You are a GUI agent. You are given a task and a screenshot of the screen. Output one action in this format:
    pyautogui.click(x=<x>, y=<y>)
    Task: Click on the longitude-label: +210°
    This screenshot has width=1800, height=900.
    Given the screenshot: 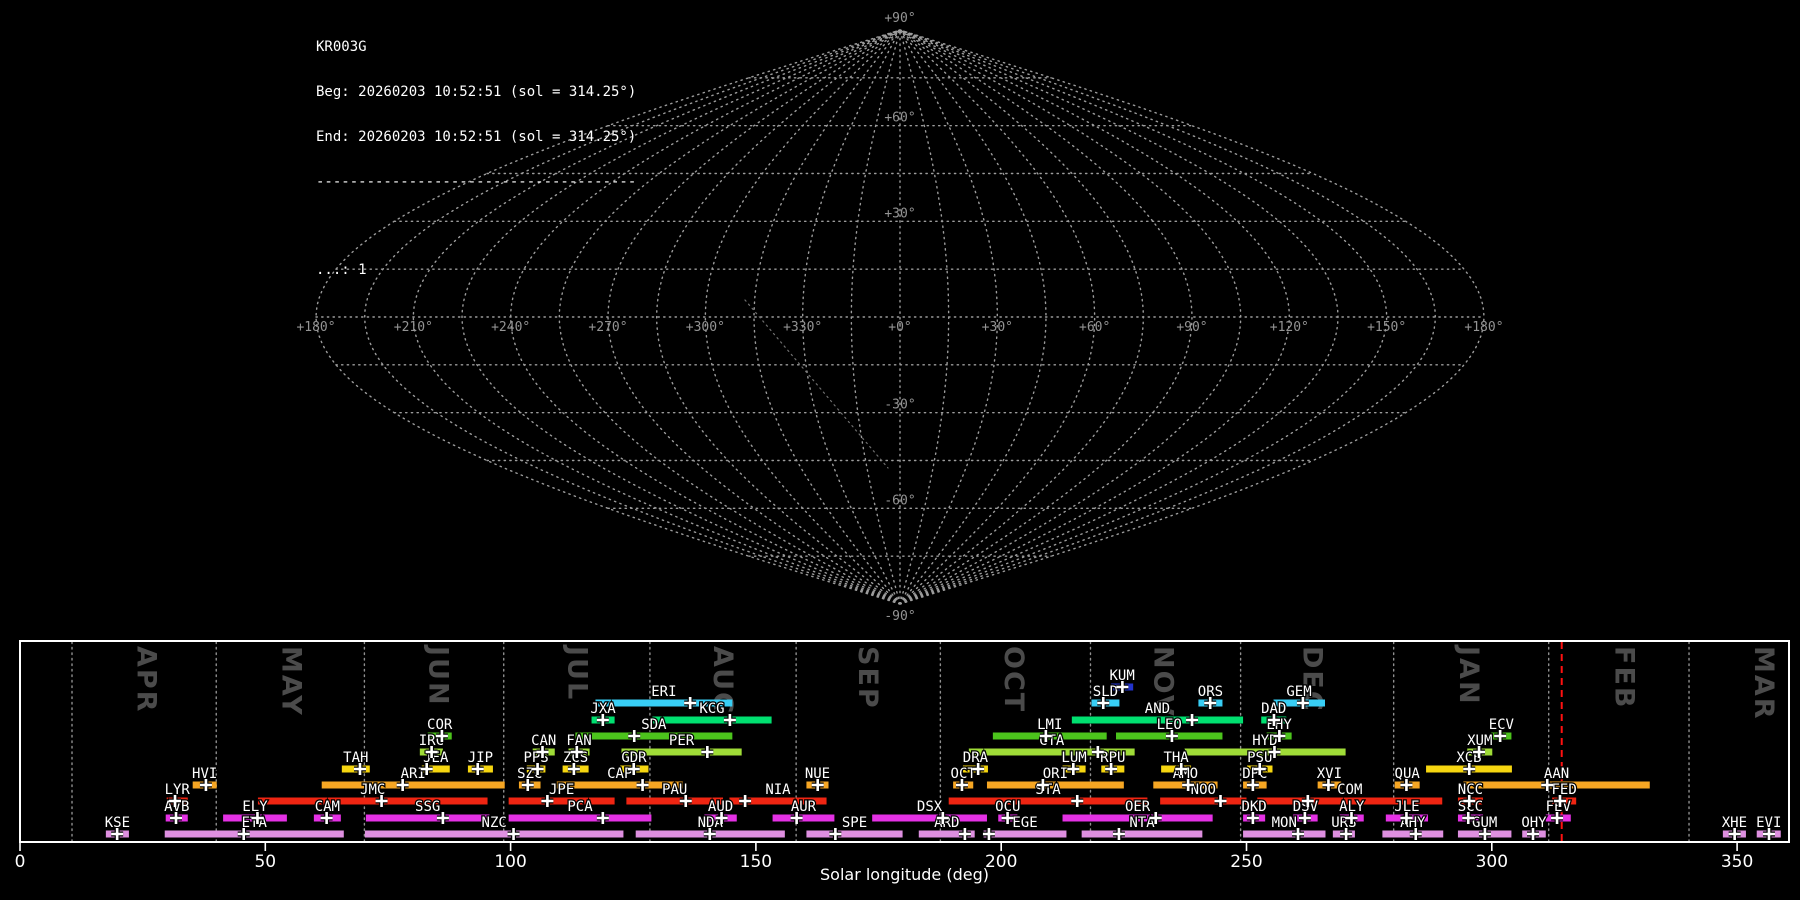 What is the action you would take?
    pyautogui.click(x=413, y=327)
    